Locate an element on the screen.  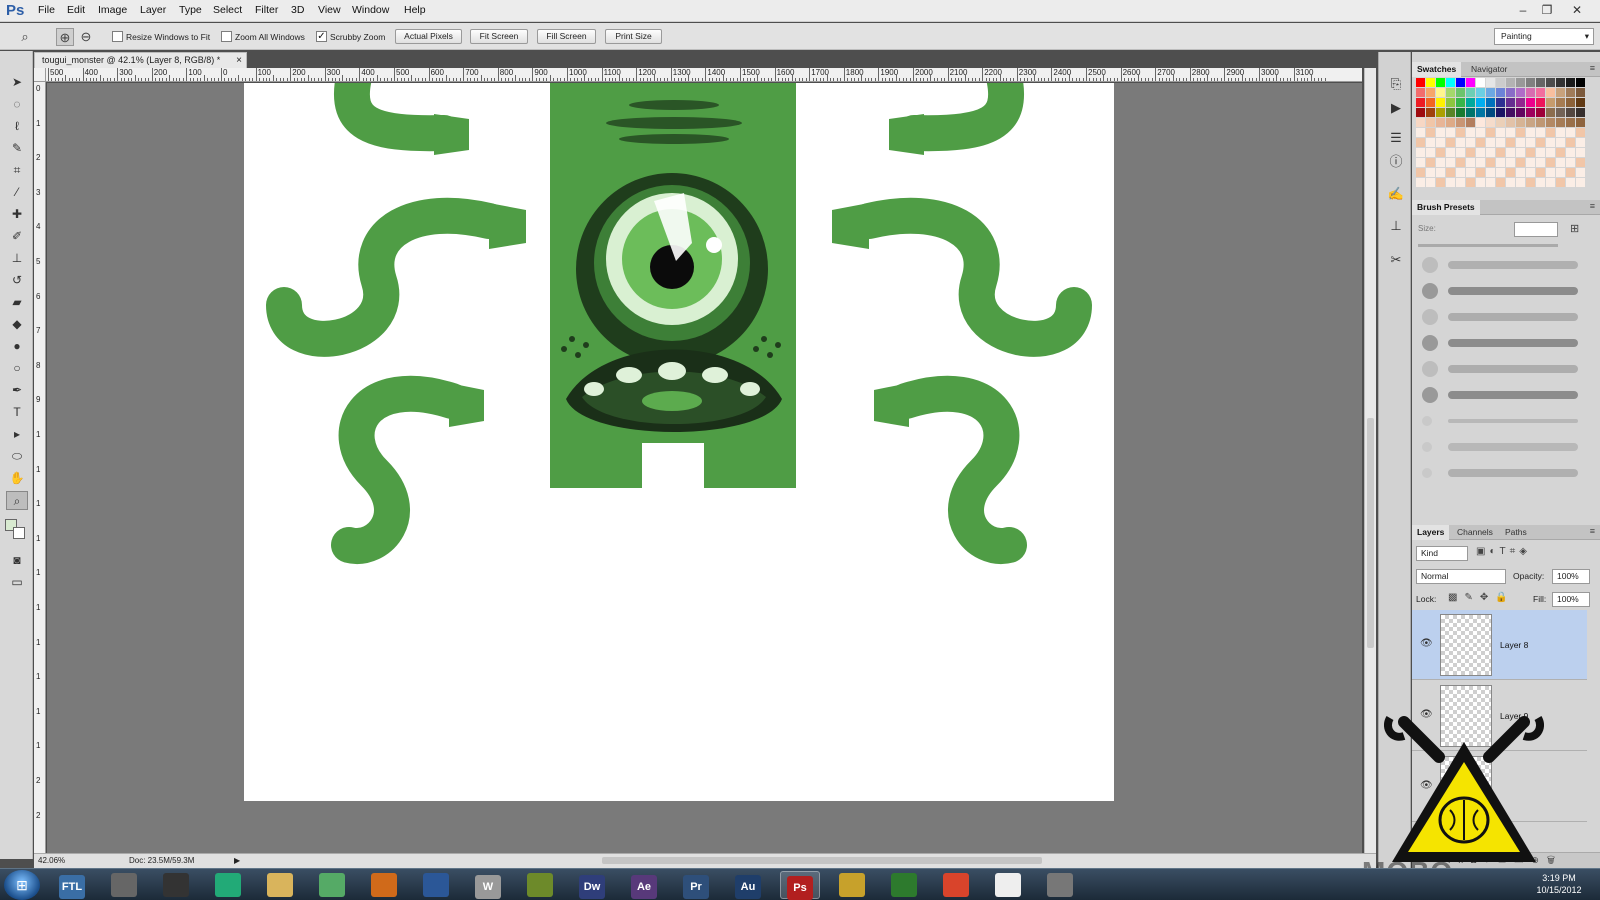
blend-mode-select: Normal is located at coordinates (1461, 576).